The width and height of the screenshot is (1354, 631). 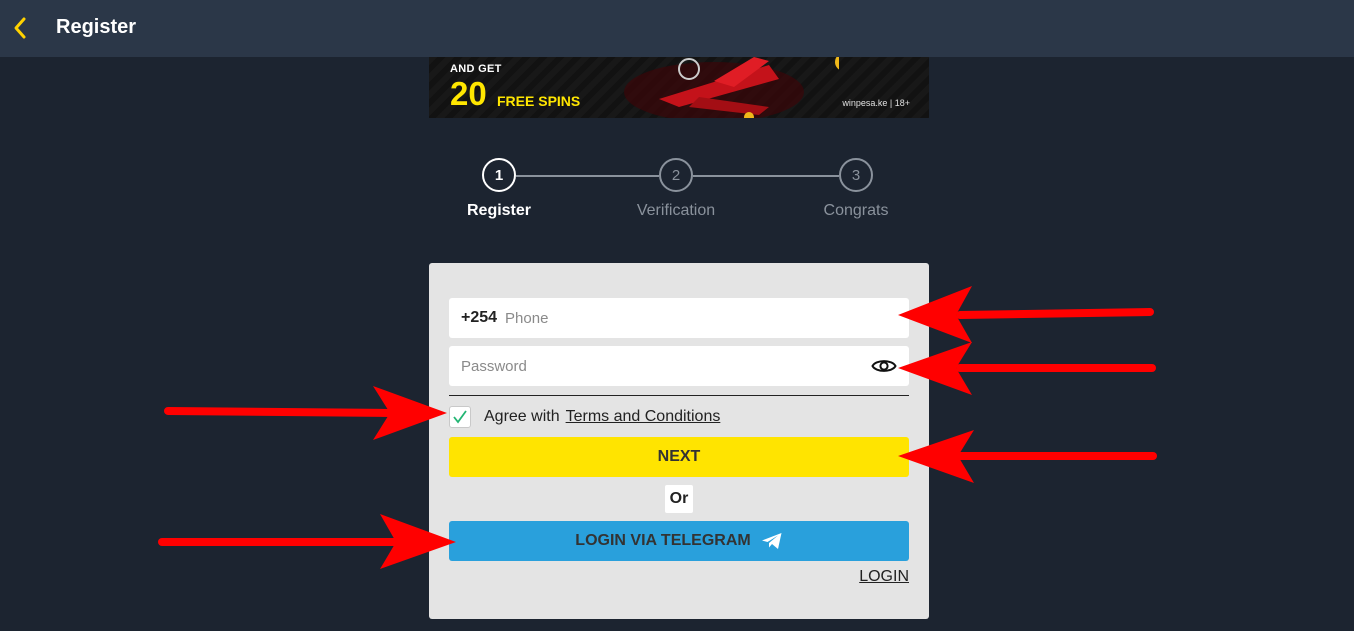 I want to click on red-arrow-next, so click(x=1027, y=456).